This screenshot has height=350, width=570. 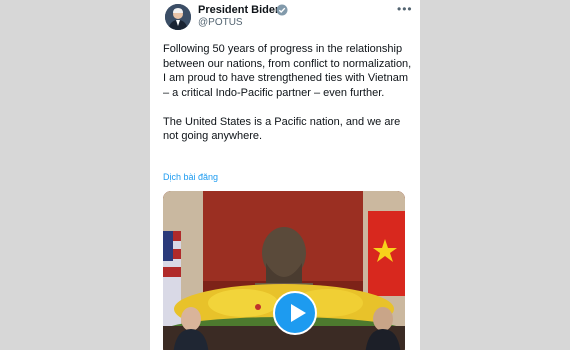 I want to click on more-options-icon: •••, so click(x=405, y=9).